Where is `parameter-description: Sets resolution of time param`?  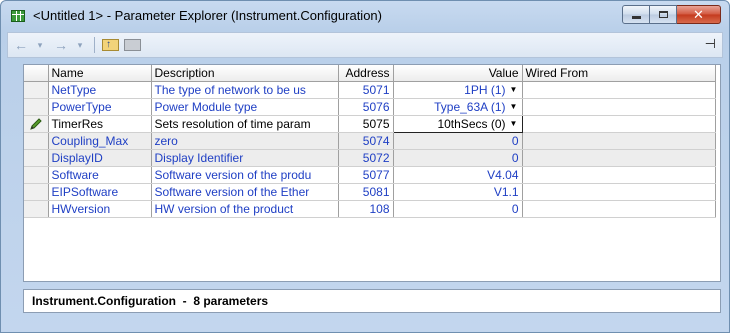 parameter-description: Sets resolution of time param is located at coordinates (245, 124).